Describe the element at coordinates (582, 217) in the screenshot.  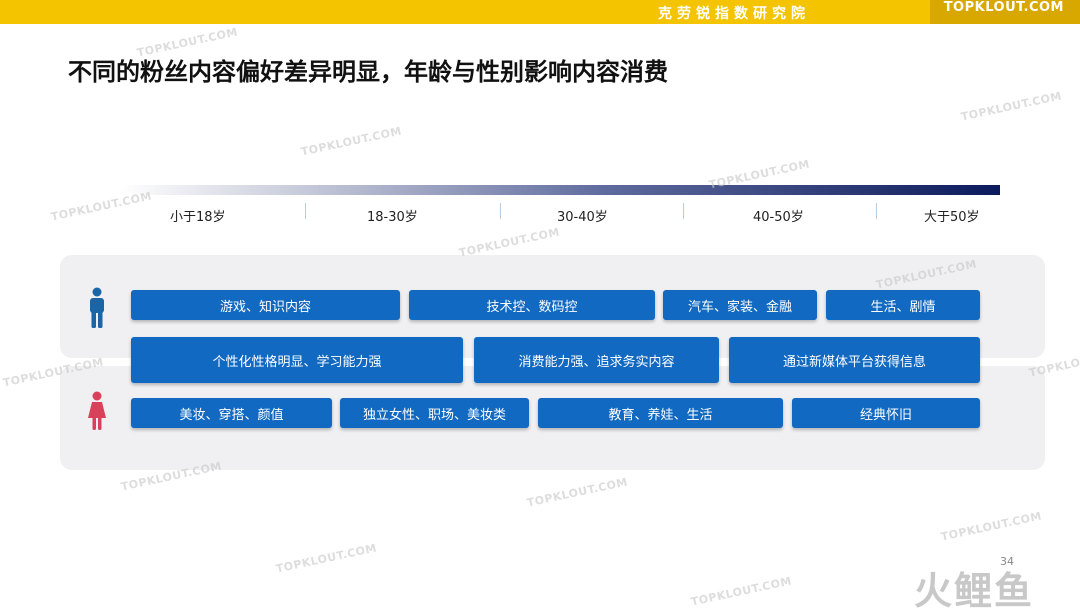
I see `age-label-30-40: 30-40岁` at that location.